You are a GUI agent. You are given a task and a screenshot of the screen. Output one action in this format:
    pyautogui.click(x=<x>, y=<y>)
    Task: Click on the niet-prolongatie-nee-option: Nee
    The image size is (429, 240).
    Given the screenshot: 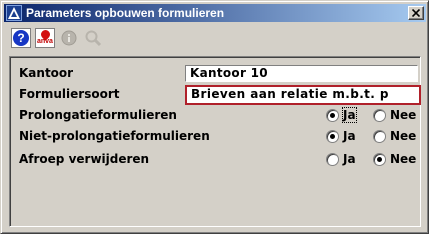 What is the action you would take?
    pyautogui.click(x=394, y=136)
    